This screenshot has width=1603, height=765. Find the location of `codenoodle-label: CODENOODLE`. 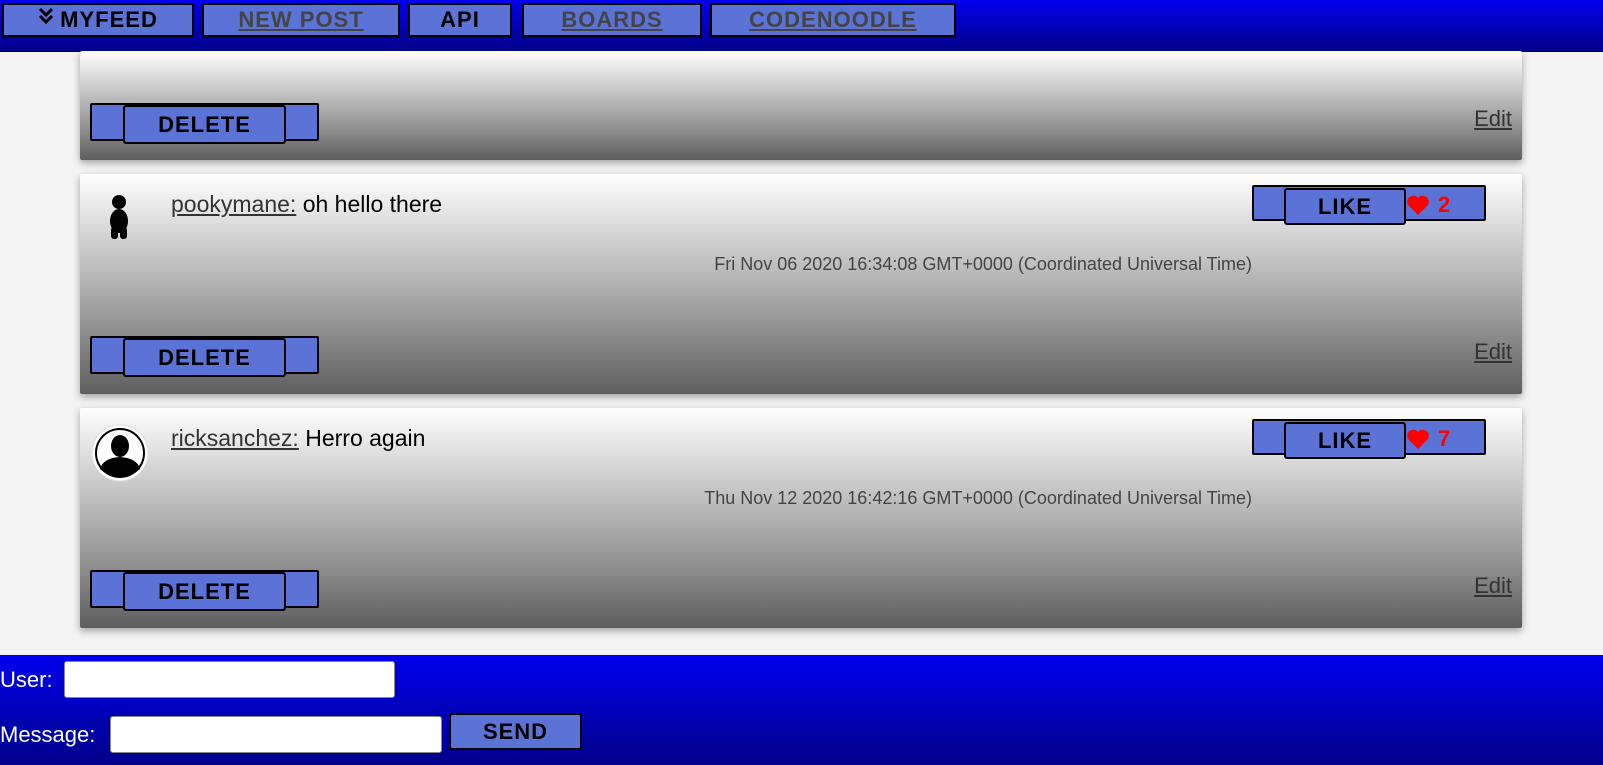

codenoodle-label: CODENOODLE is located at coordinates (833, 19).